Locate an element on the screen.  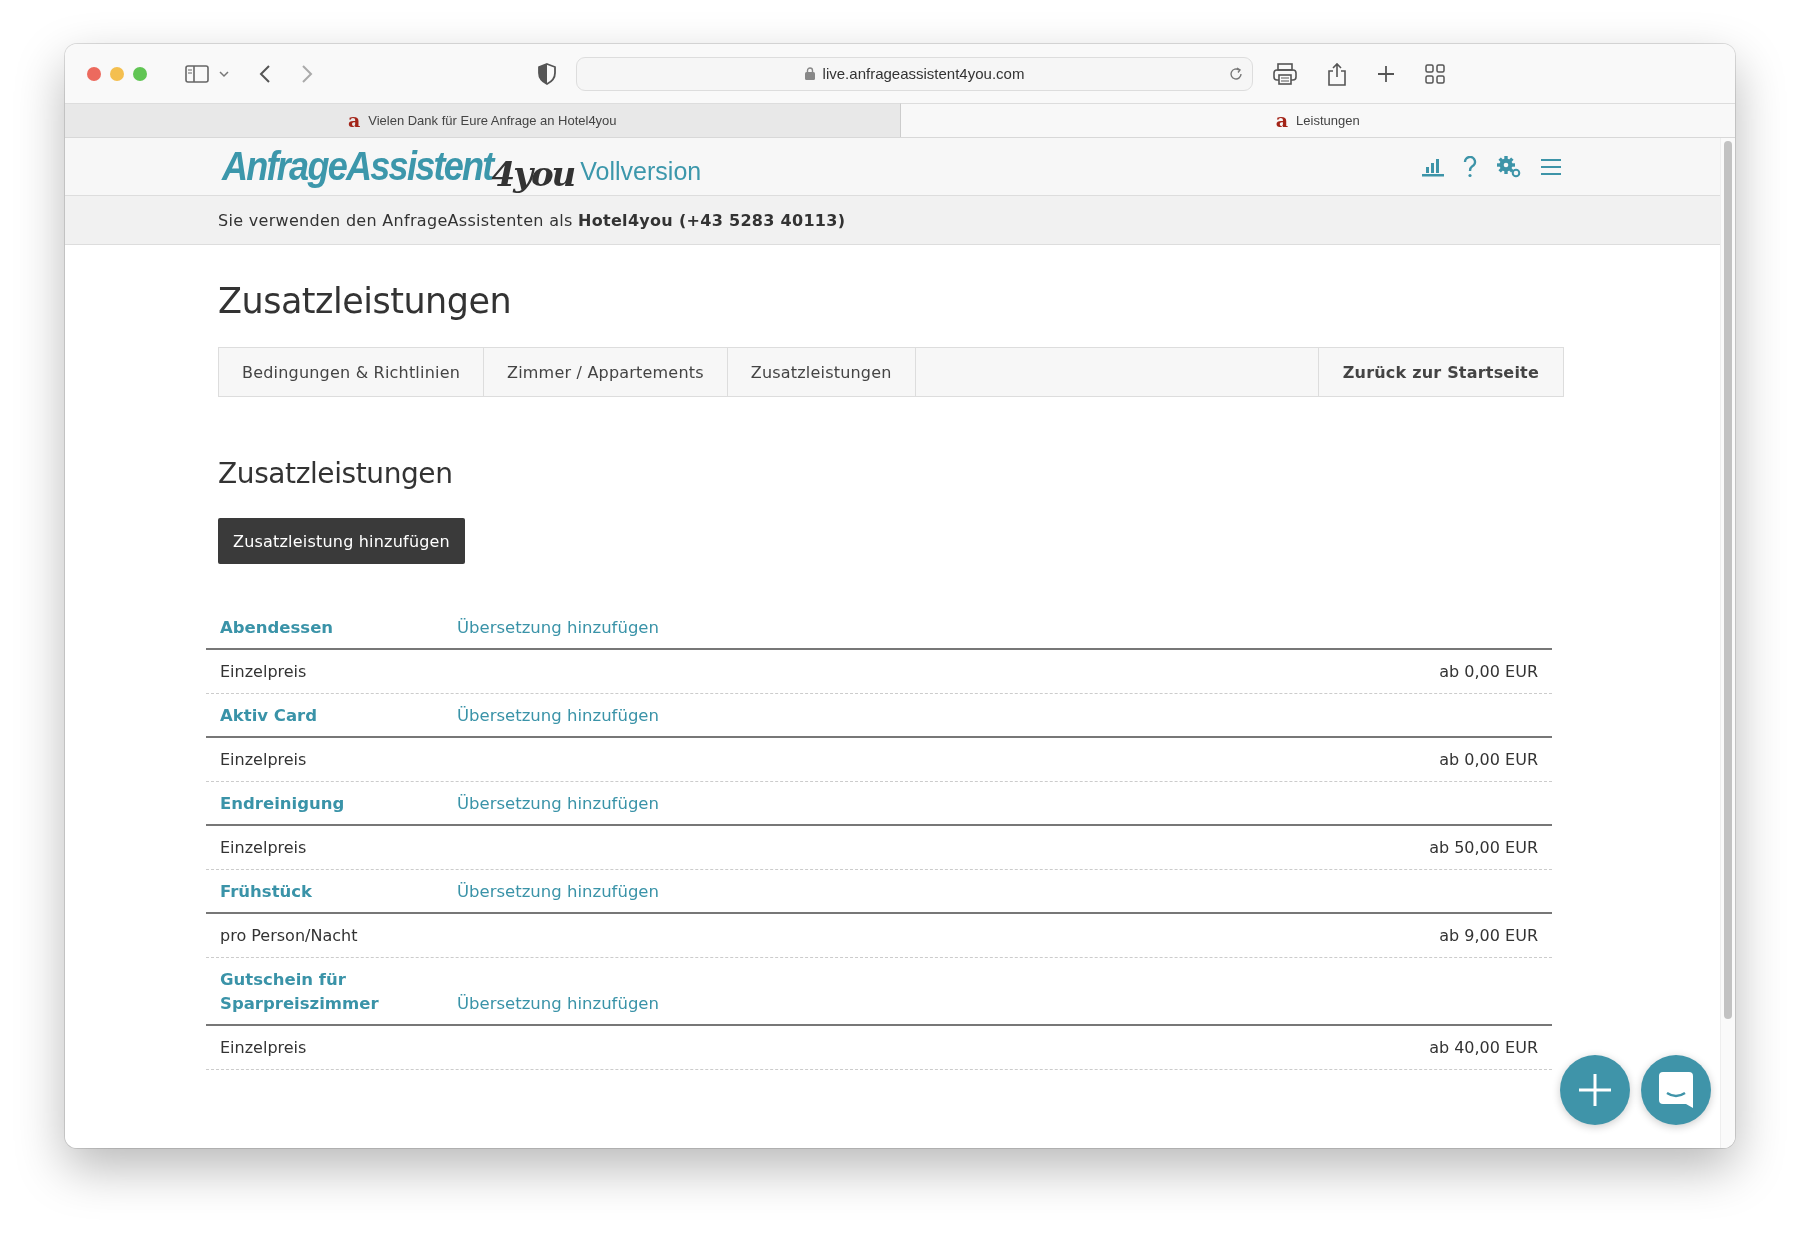
forward-icon is located at coordinates (307, 73).